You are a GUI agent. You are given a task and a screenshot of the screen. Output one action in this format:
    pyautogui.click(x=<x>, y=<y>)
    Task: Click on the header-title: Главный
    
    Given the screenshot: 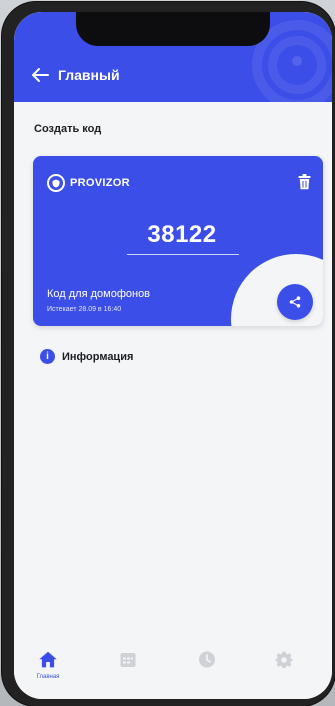 What is the action you would take?
    pyautogui.click(x=89, y=75)
    